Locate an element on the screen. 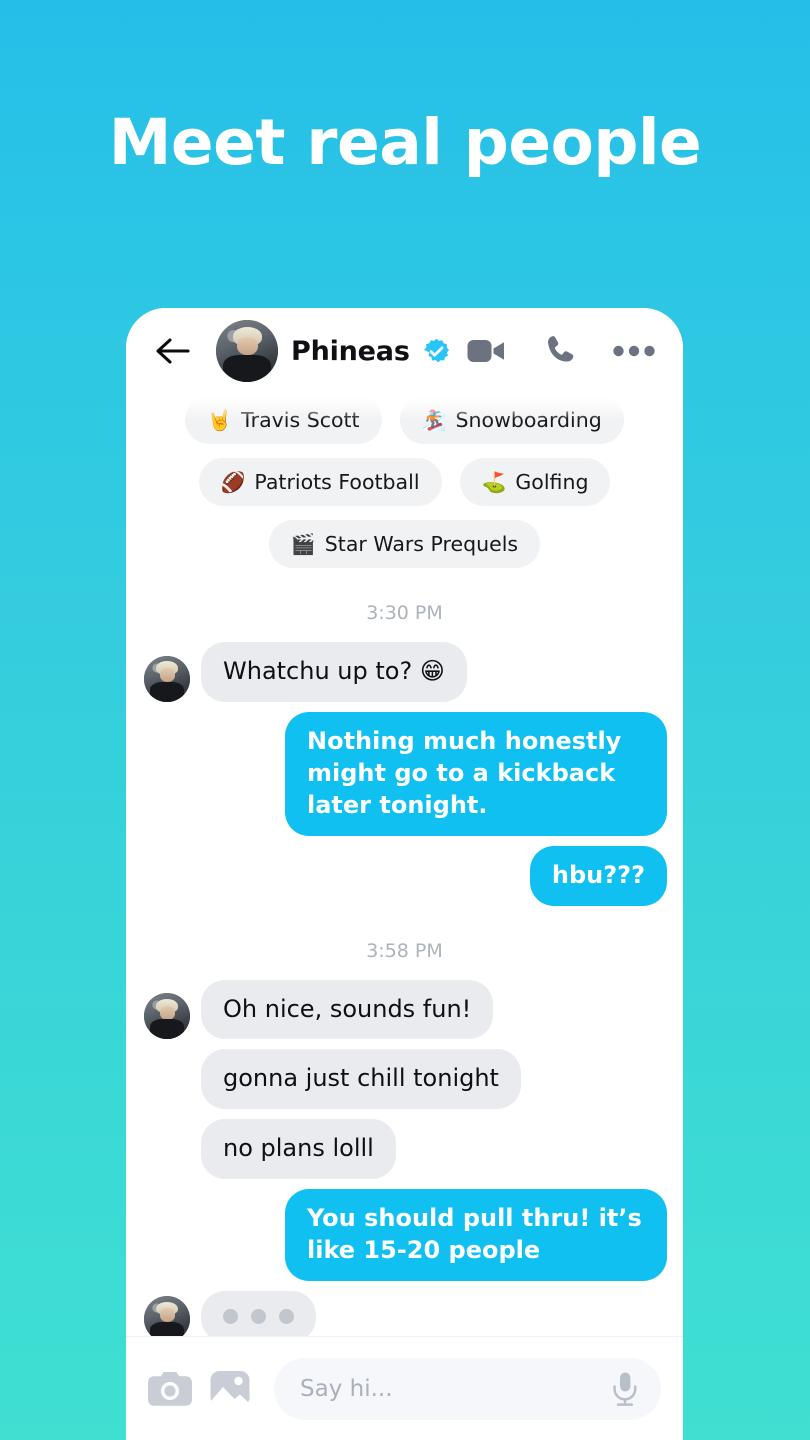 This screenshot has height=1440, width=810. arrow-left-icon is located at coordinates (173, 351).